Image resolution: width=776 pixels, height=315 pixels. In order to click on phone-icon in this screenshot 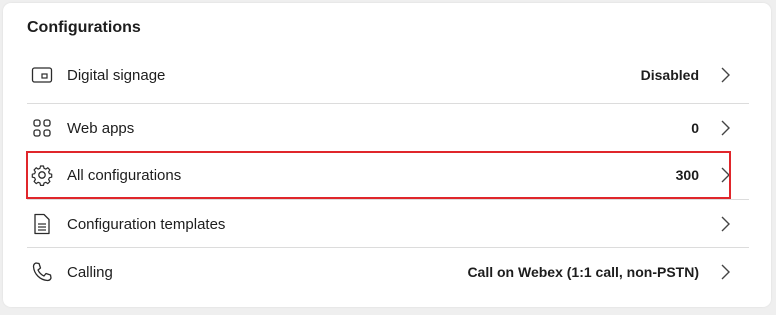, I will do `click(42, 272)`.